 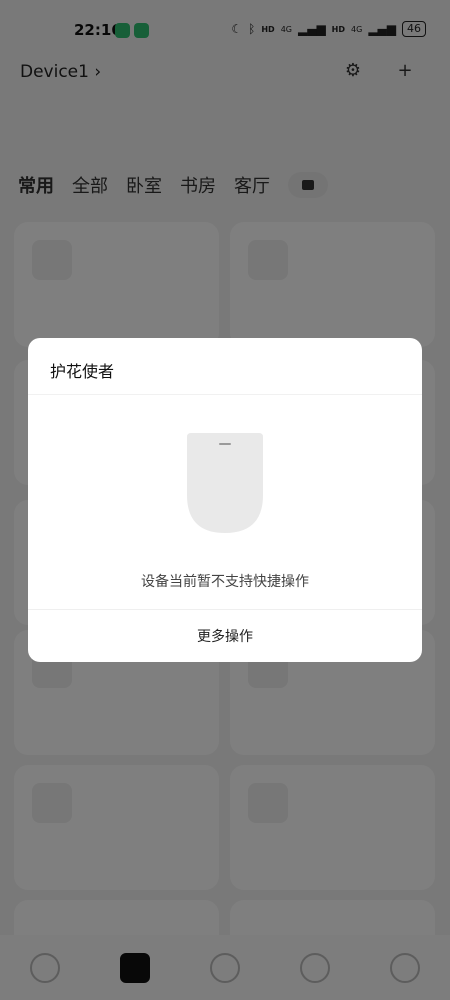 I want to click on dialog-message: 设备当前暂不支持快捷操作, so click(x=225, y=582).